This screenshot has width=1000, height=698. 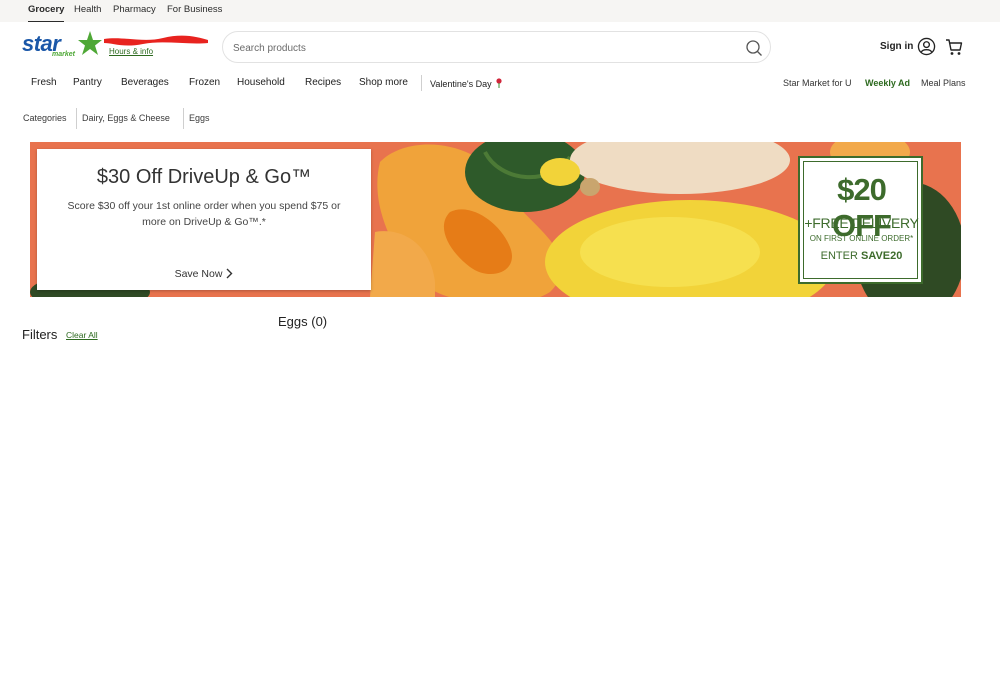 What do you see at coordinates (229, 273) in the screenshot?
I see `chevron-right-icon` at bounding box center [229, 273].